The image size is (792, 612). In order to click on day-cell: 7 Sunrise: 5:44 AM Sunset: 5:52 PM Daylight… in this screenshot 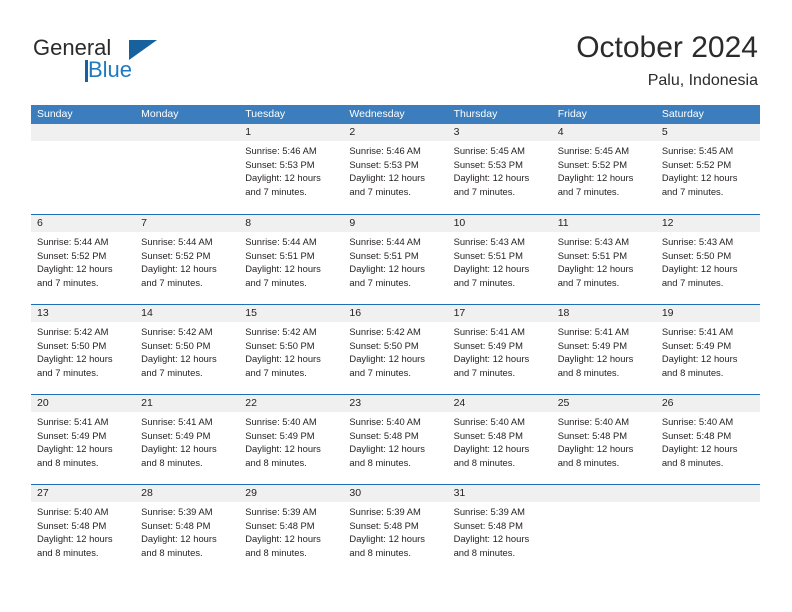, I will do `click(187, 259)`.